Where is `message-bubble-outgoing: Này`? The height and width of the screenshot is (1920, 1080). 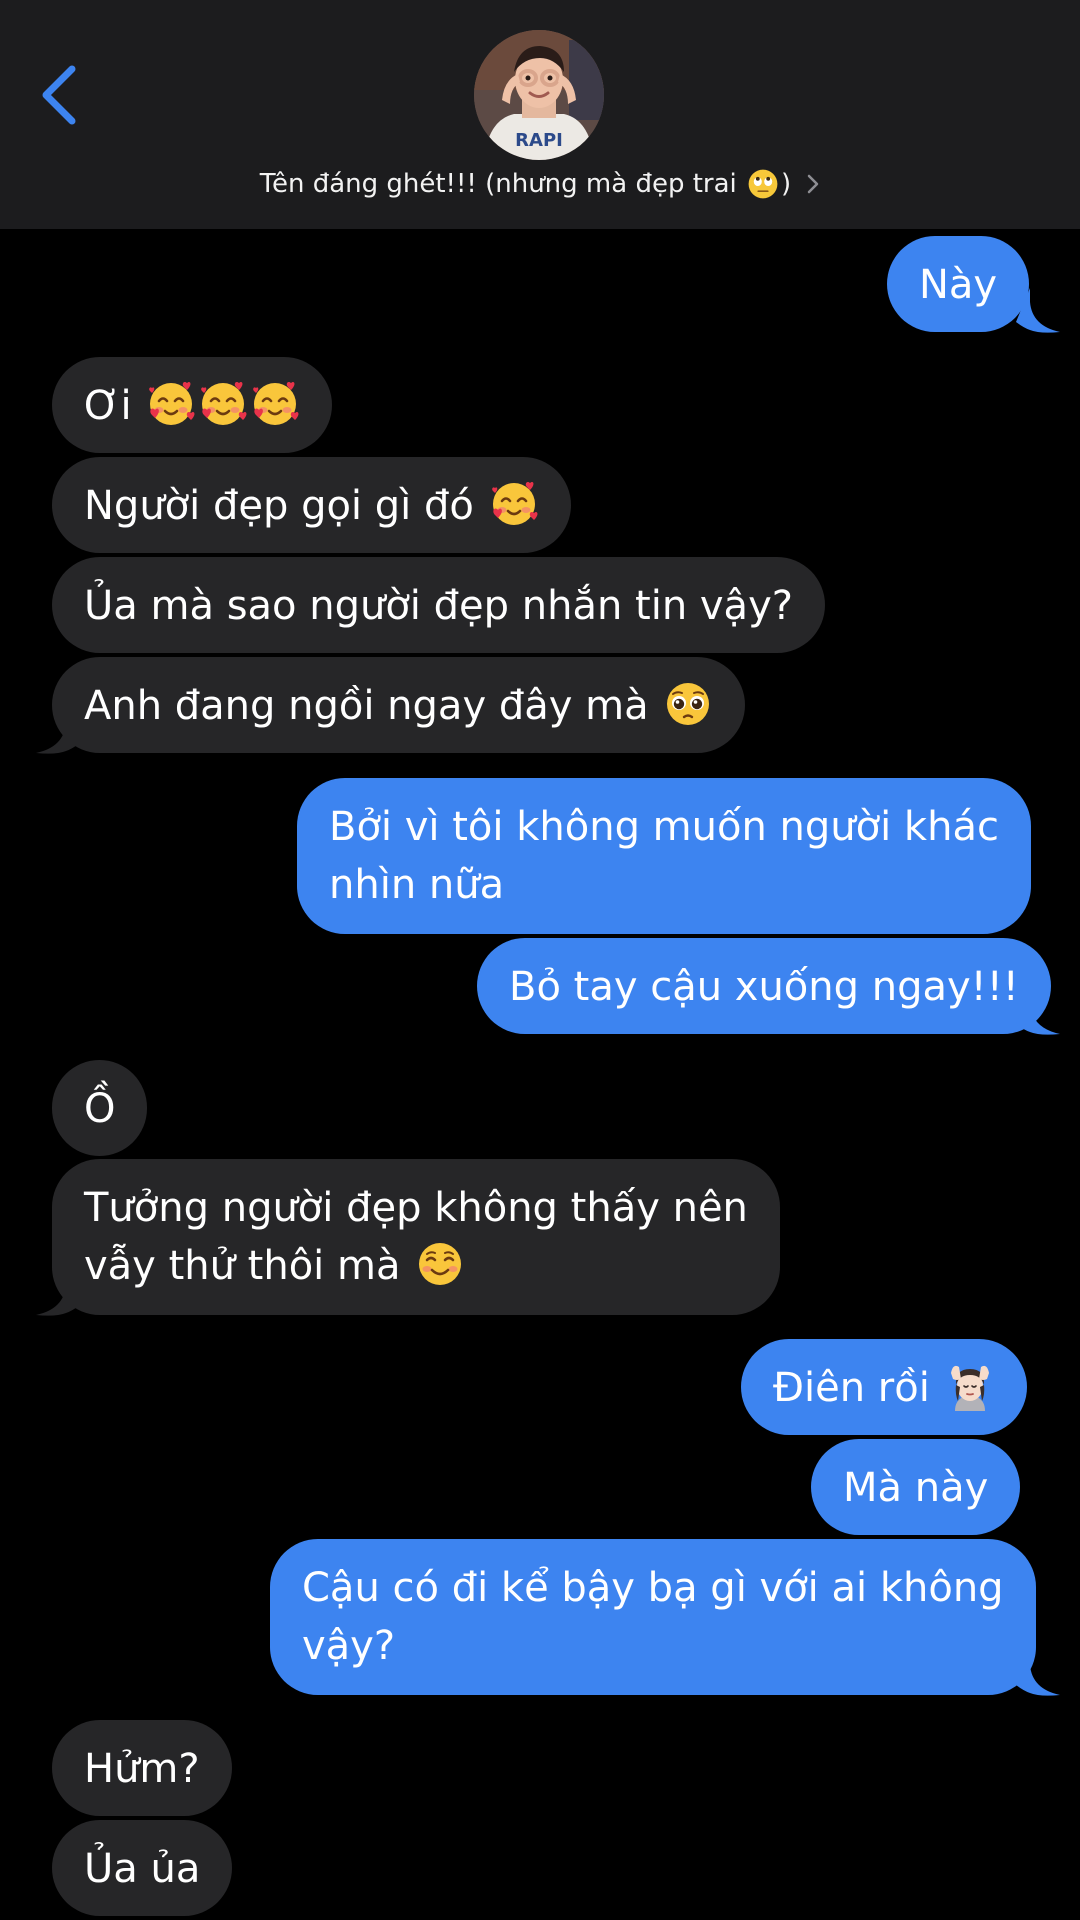 message-bubble-outgoing: Này is located at coordinates (958, 284).